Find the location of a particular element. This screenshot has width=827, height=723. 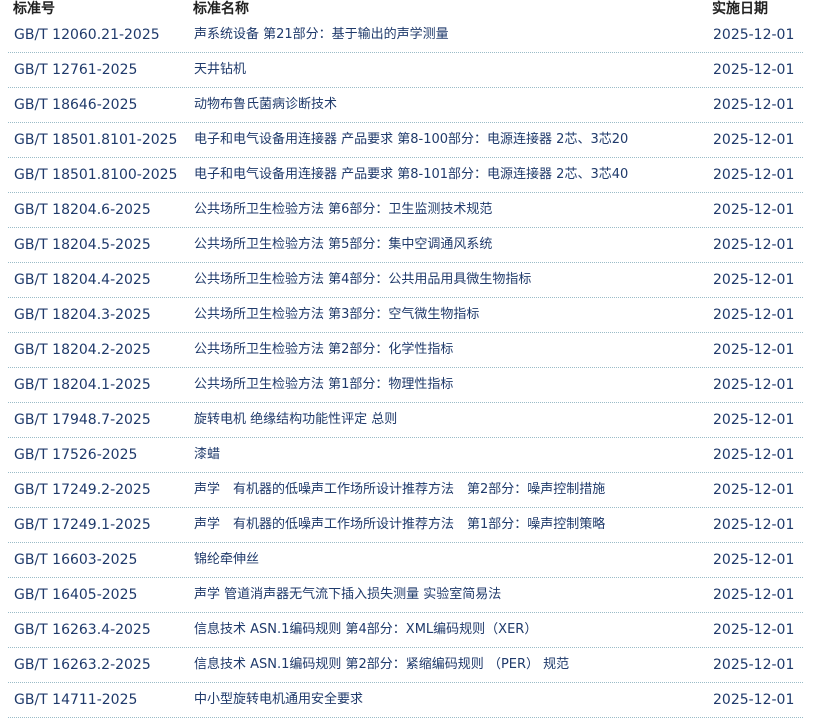

standard-number-link: GB/T 12060.21-2025 is located at coordinates (101, 35).